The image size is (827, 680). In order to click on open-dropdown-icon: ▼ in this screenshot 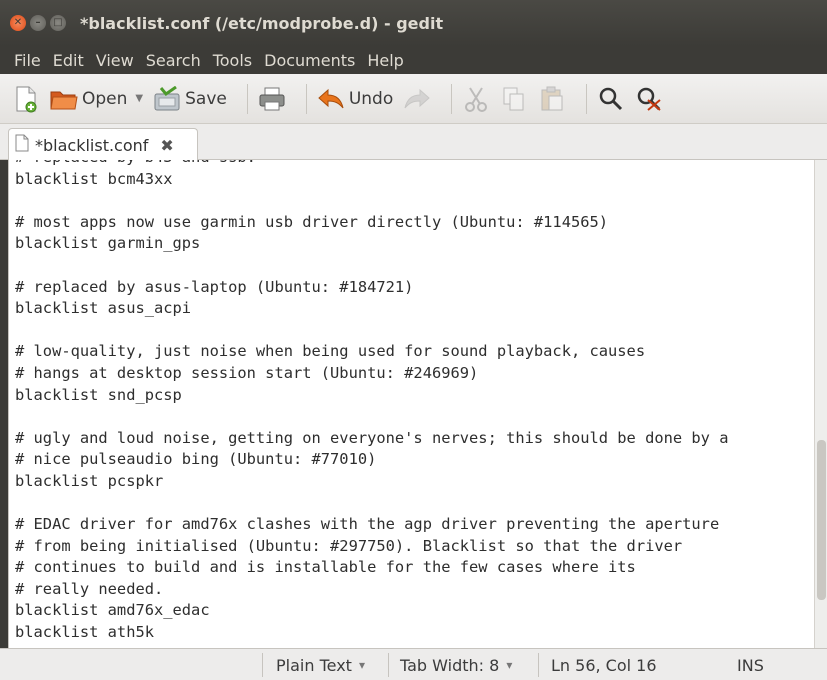, I will do `click(139, 98)`.